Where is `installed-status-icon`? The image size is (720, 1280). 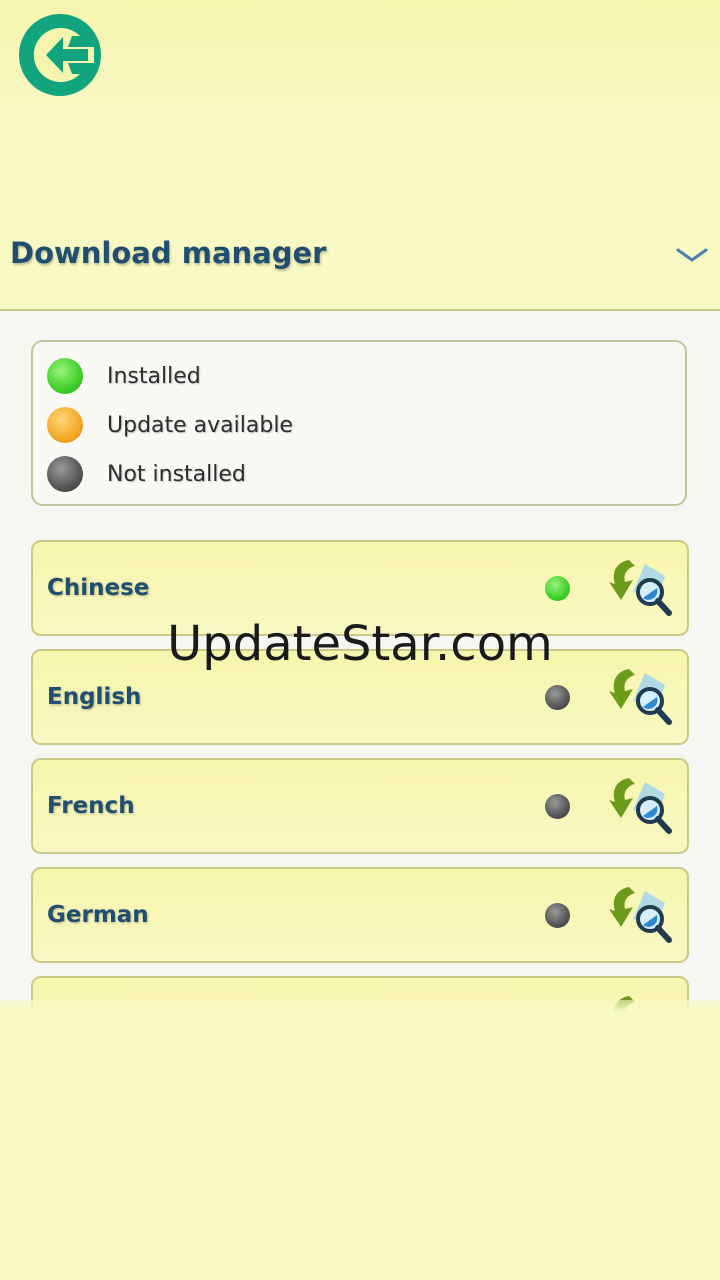
installed-status-icon is located at coordinates (557, 588).